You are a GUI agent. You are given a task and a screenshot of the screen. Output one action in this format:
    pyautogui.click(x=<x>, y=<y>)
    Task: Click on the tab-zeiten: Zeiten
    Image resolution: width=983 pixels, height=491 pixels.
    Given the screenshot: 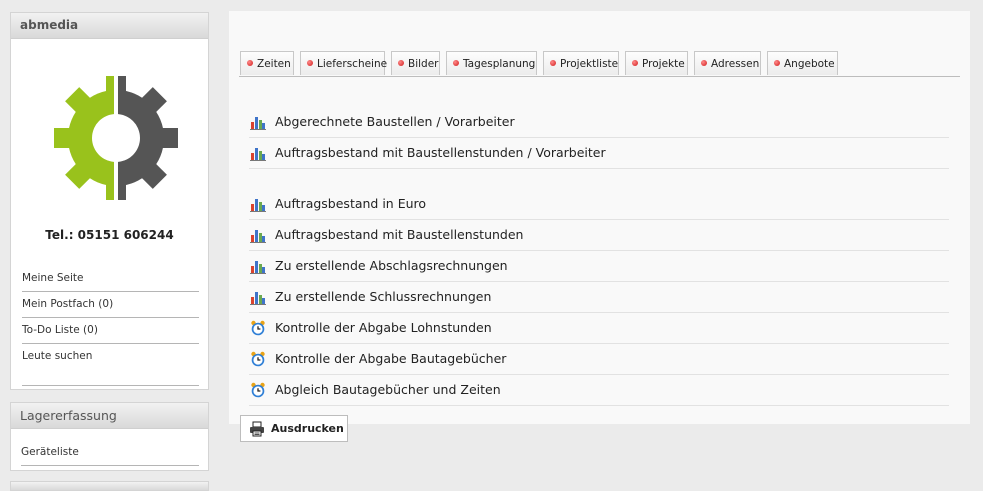 What is the action you would take?
    pyautogui.click(x=267, y=63)
    